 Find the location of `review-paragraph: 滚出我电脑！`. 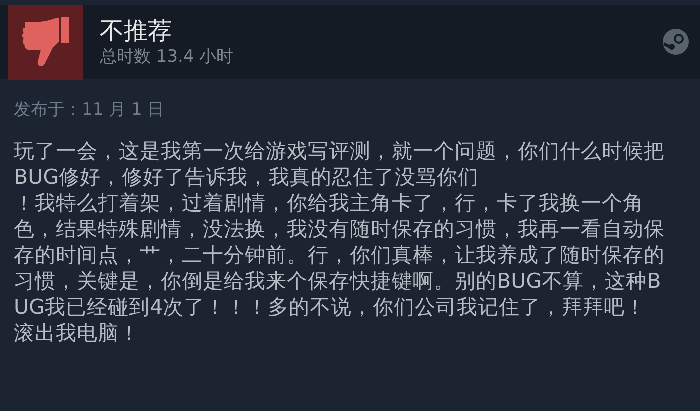

review-paragraph: 滚出我电脑！ is located at coordinates (77, 333).